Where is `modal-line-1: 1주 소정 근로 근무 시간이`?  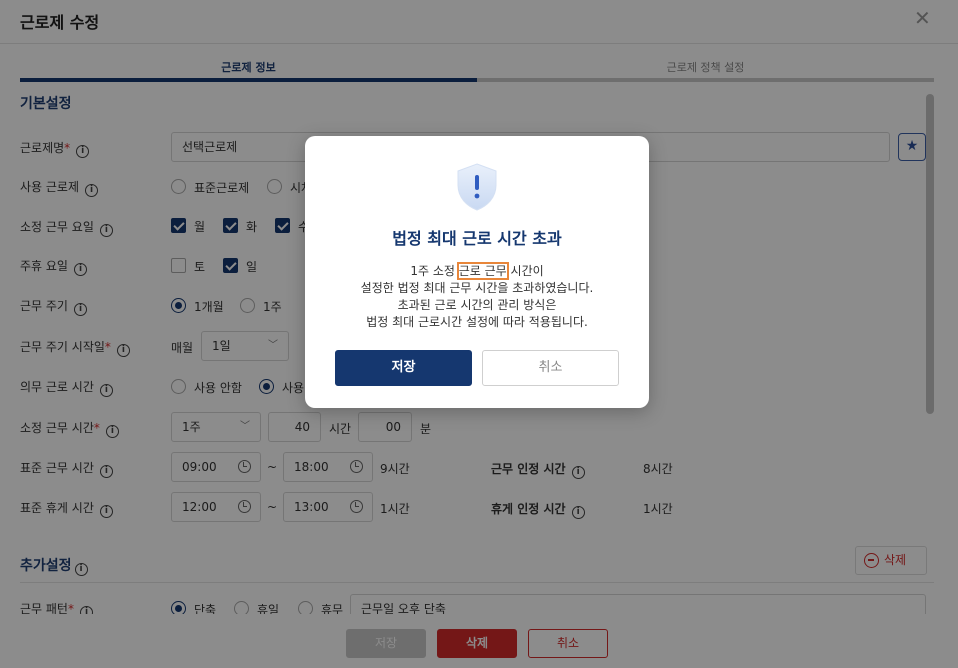
modal-line-1: 1주 소정 근로 근무 시간이 is located at coordinates (477, 271).